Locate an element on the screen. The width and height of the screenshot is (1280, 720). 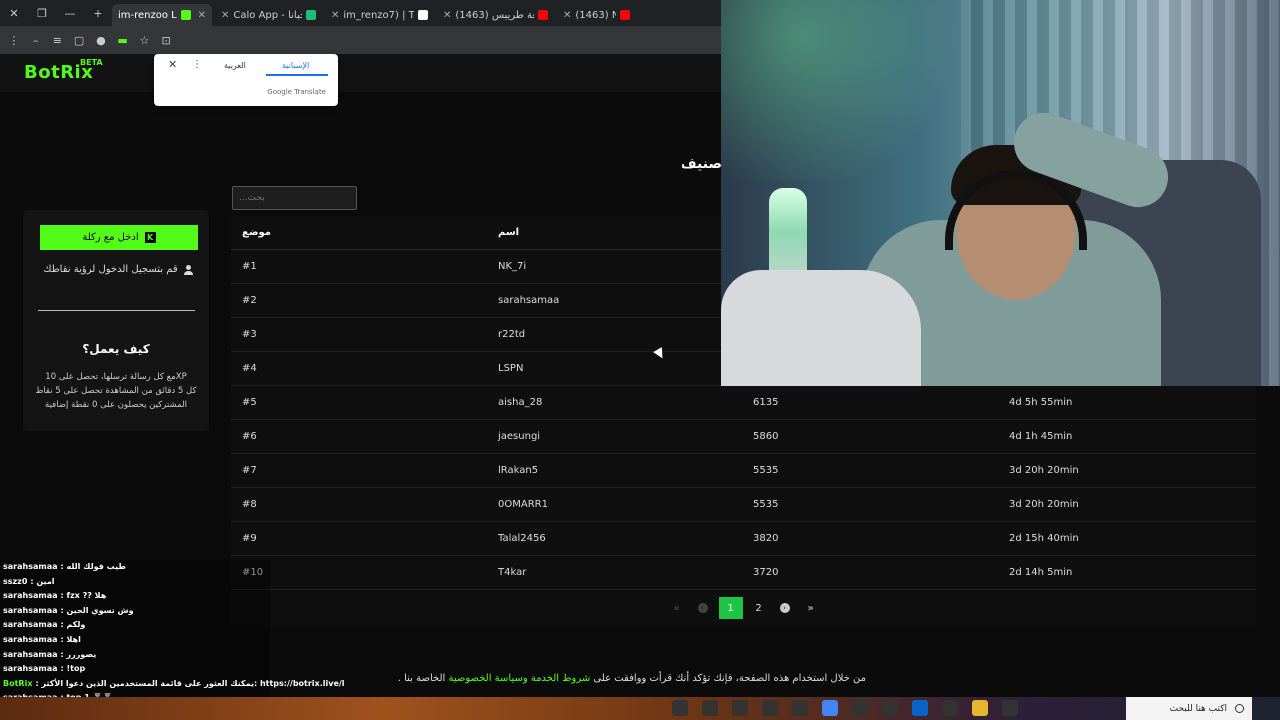
cell-points: 3820 is located at coordinates (766, 538).